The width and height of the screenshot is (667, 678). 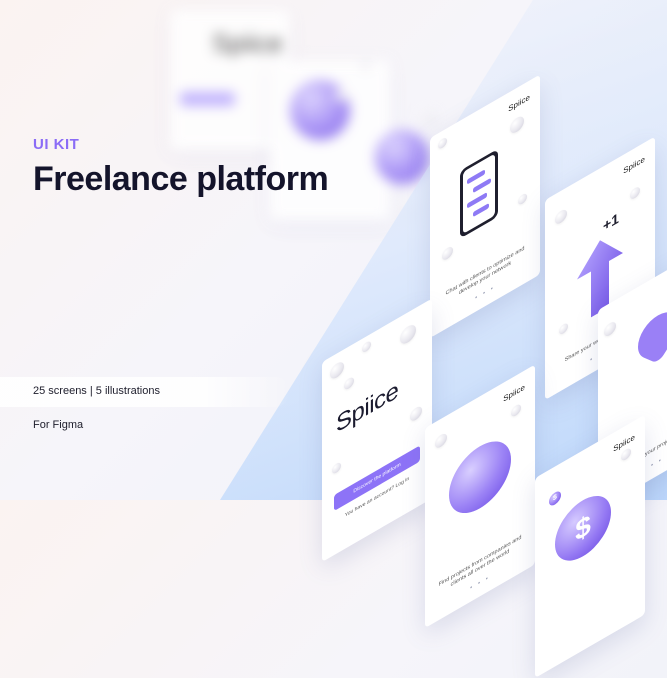 I want to click on page-title: Freelance platform, so click(x=181, y=179).